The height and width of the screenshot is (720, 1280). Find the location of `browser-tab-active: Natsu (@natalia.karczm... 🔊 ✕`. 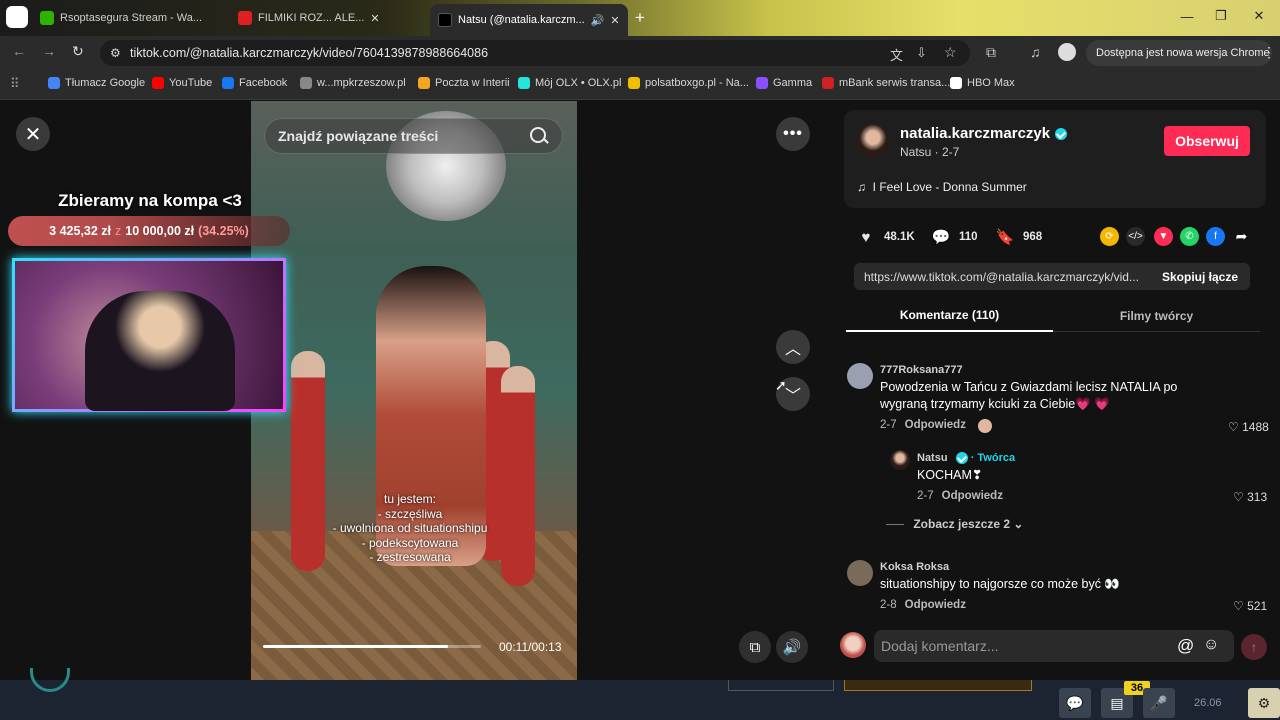

browser-tab-active: Natsu (@natalia.karczm... 🔊 ✕ is located at coordinates (529, 20).